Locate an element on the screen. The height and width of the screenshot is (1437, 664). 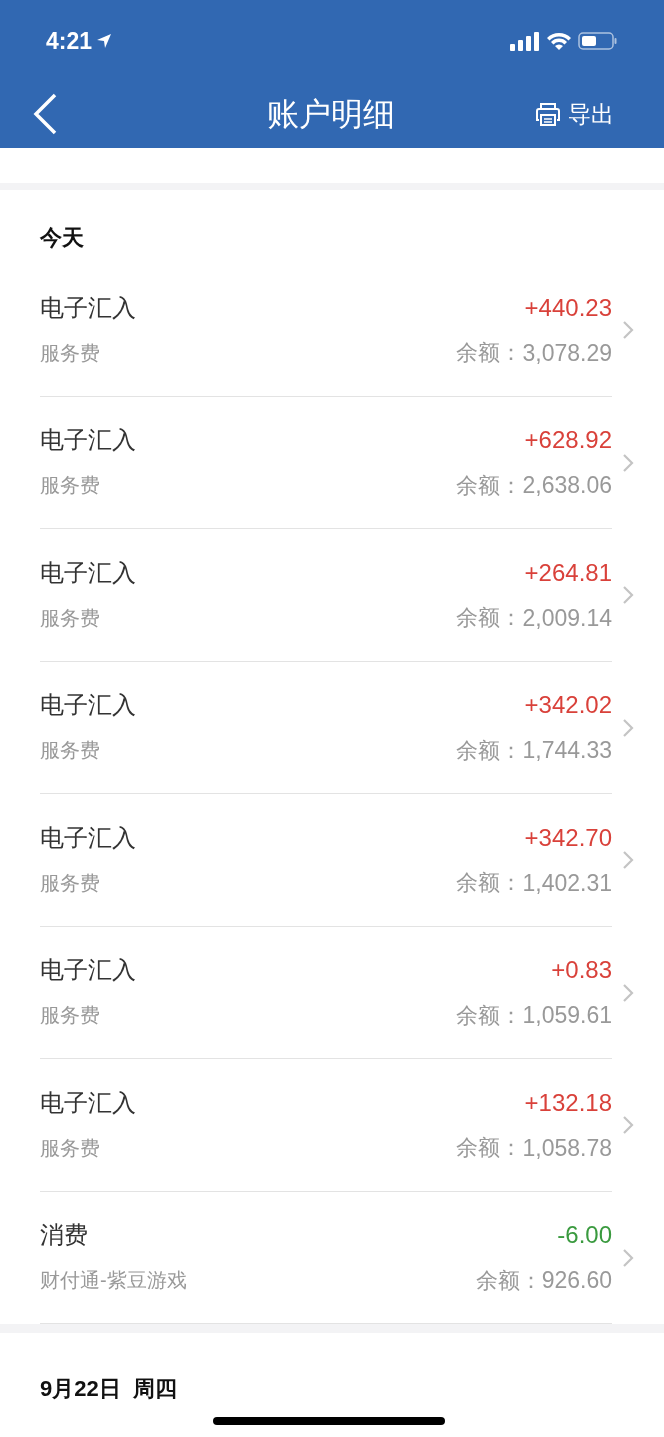
balance-value: 1,059.61 is located at coordinates (567, 1015).